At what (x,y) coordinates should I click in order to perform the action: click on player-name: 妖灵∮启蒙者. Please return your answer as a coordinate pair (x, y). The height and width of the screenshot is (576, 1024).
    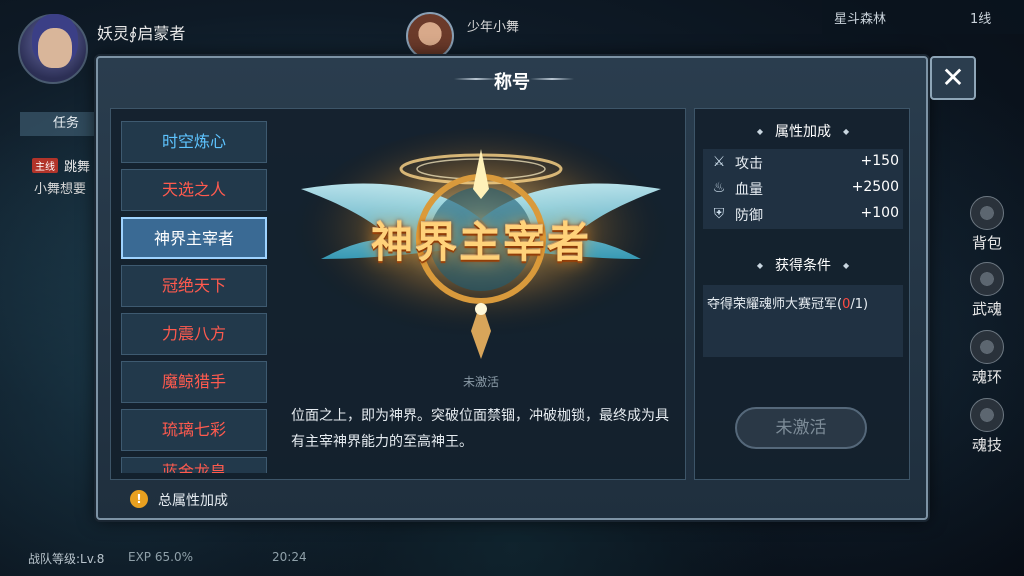
    Looking at the image, I should click on (141, 33).